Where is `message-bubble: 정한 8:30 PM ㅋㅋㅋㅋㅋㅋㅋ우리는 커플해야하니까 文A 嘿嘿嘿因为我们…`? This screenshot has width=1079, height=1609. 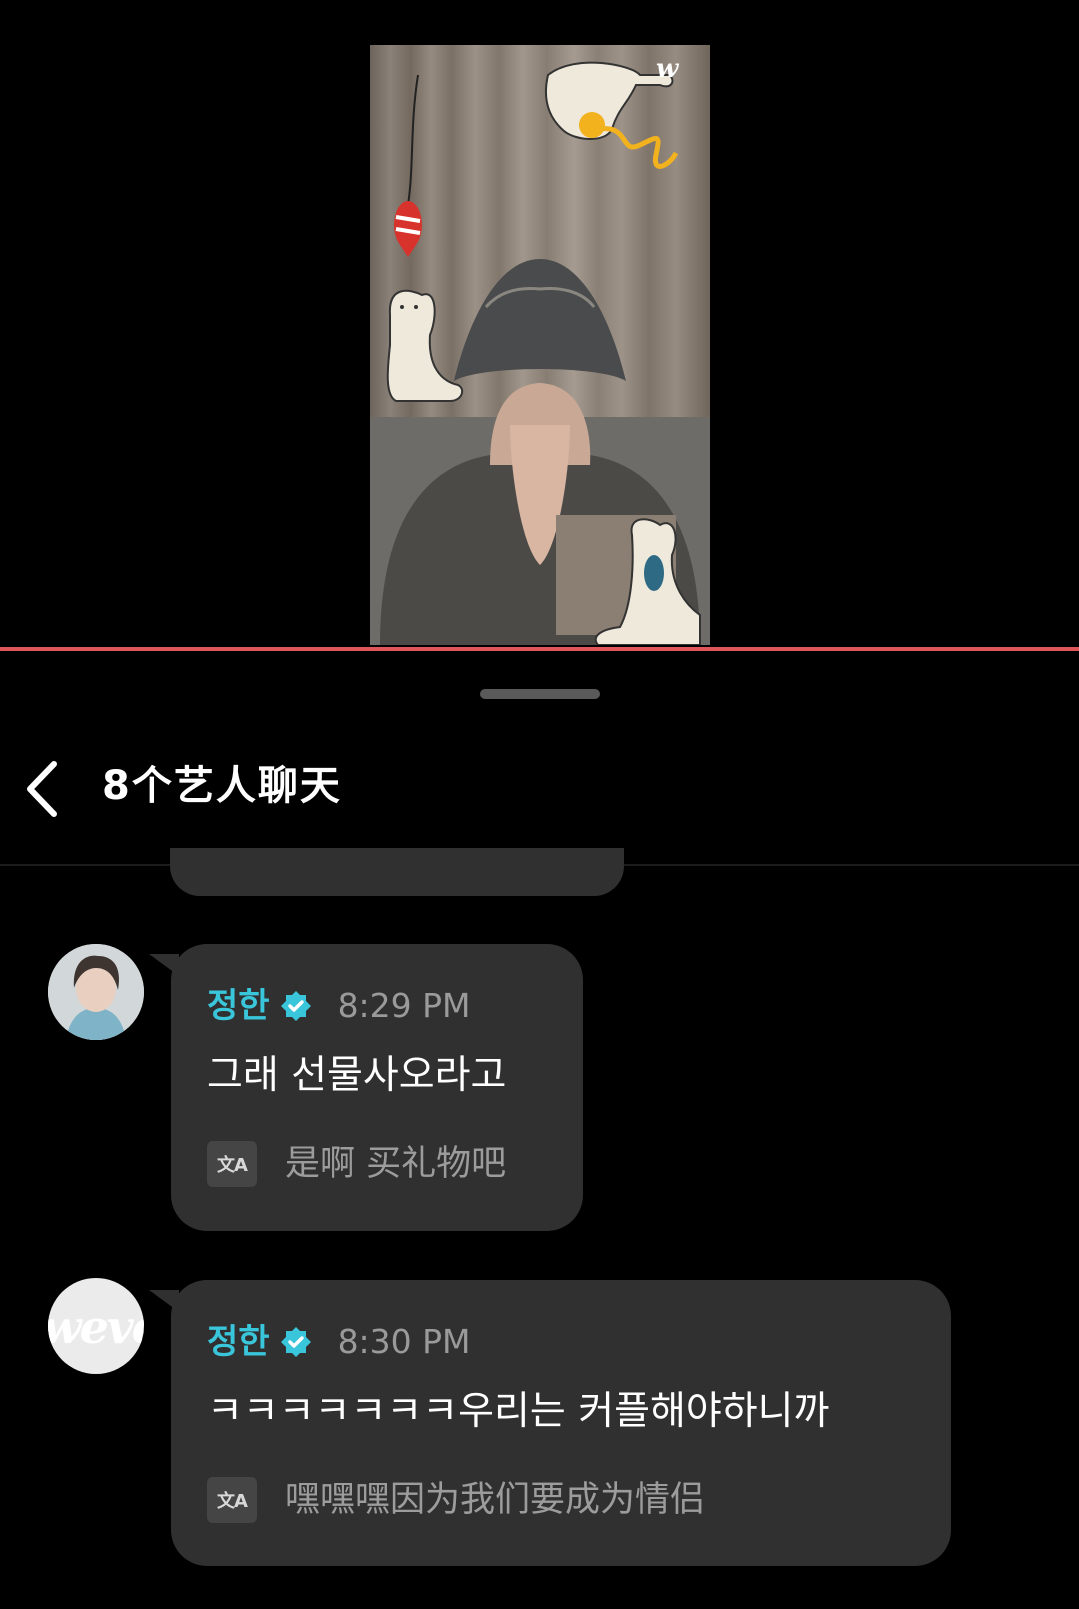 message-bubble: 정한 8:30 PM ㅋㅋㅋㅋㅋㅋㅋ우리는 커플해야하니까 文A 嘿嘿嘿因为我们… is located at coordinates (550, 1423).